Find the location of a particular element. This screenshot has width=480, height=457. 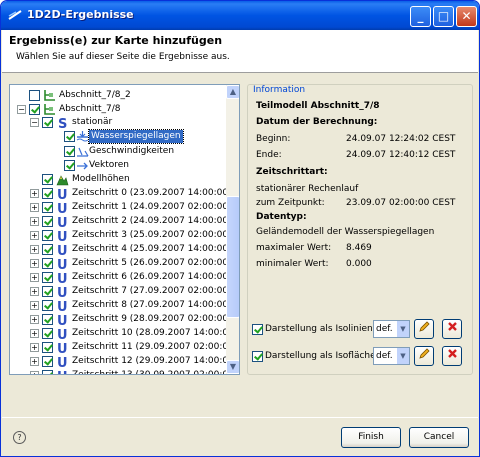

delete-isolines-button is located at coordinates (452, 329).